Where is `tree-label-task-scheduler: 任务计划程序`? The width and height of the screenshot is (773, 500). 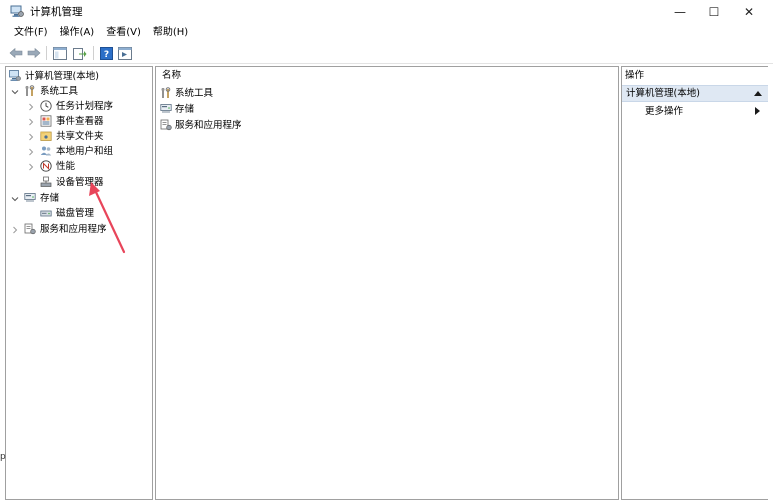
tree-label-task-scheduler: 任务计划程序 is located at coordinates (85, 106).